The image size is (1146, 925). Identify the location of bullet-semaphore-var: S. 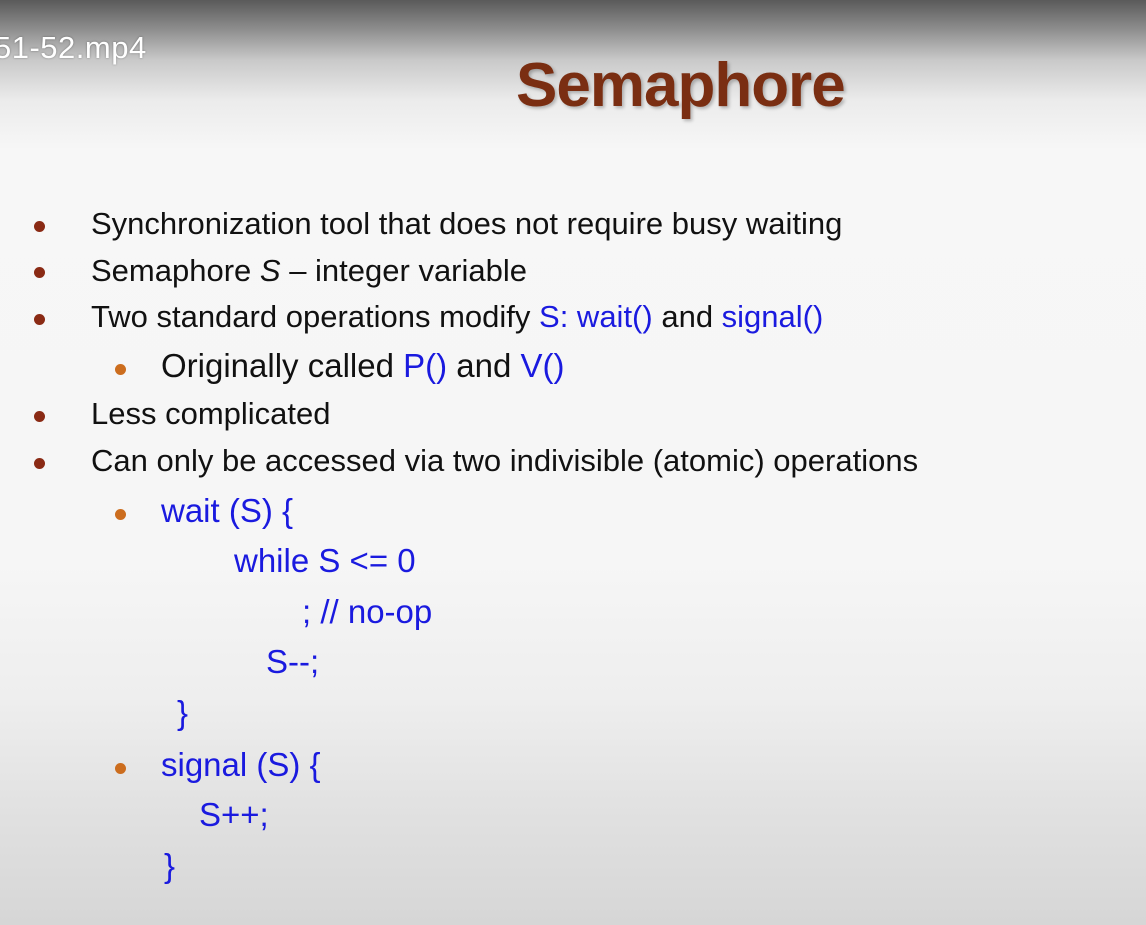
(270, 270).